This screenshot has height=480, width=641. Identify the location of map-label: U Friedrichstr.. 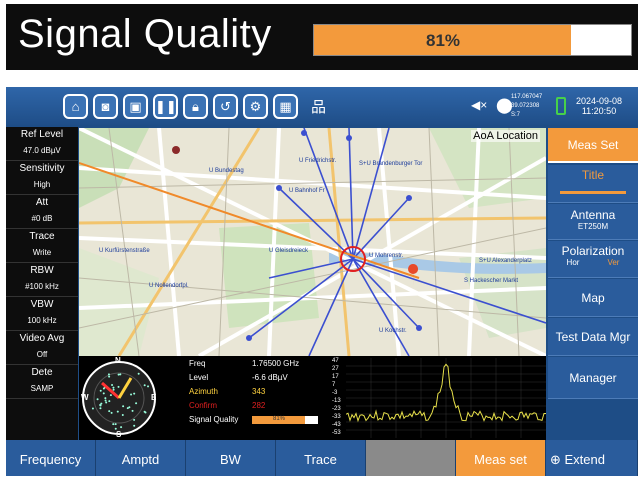
(318, 161).